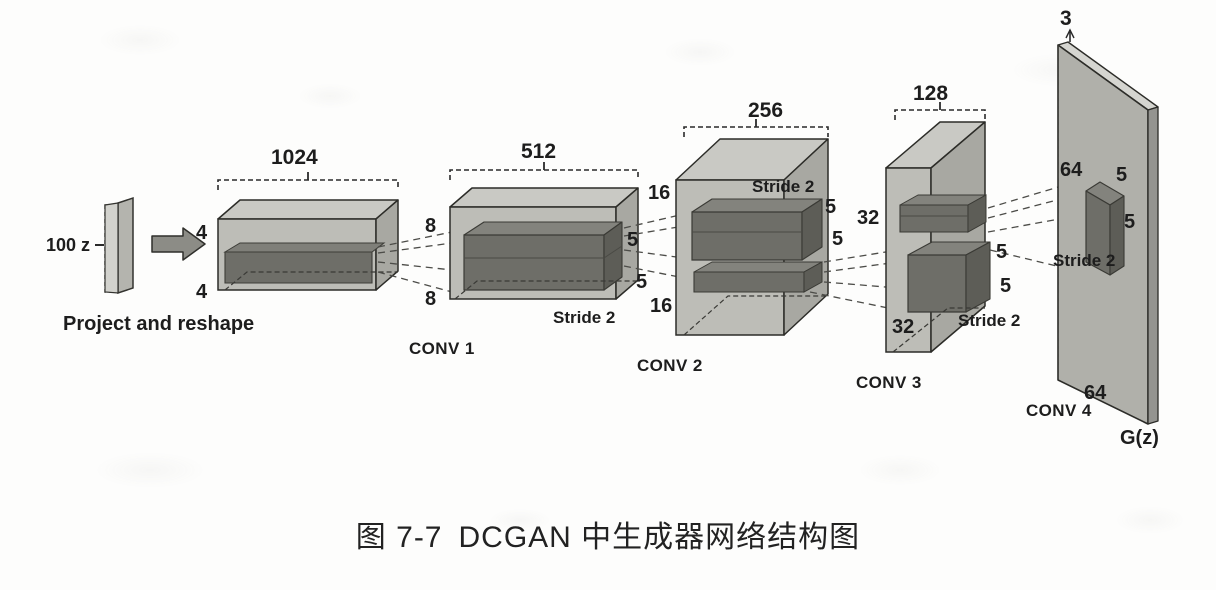  What do you see at coordinates (442, 348) in the screenshot?
I see `conv1-stage-label: CONV 1` at bounding box center [442, 348].